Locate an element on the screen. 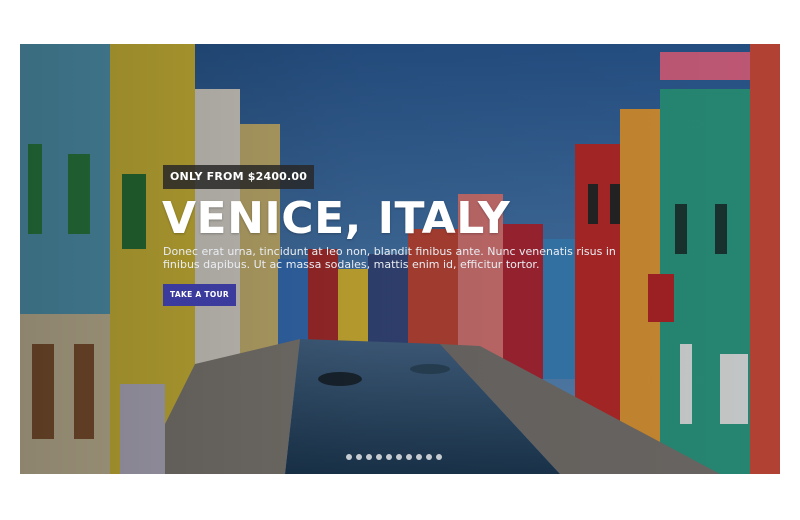 This screenshot has width=800, height=520. slider-pagination is located at coordinates (394, 458).